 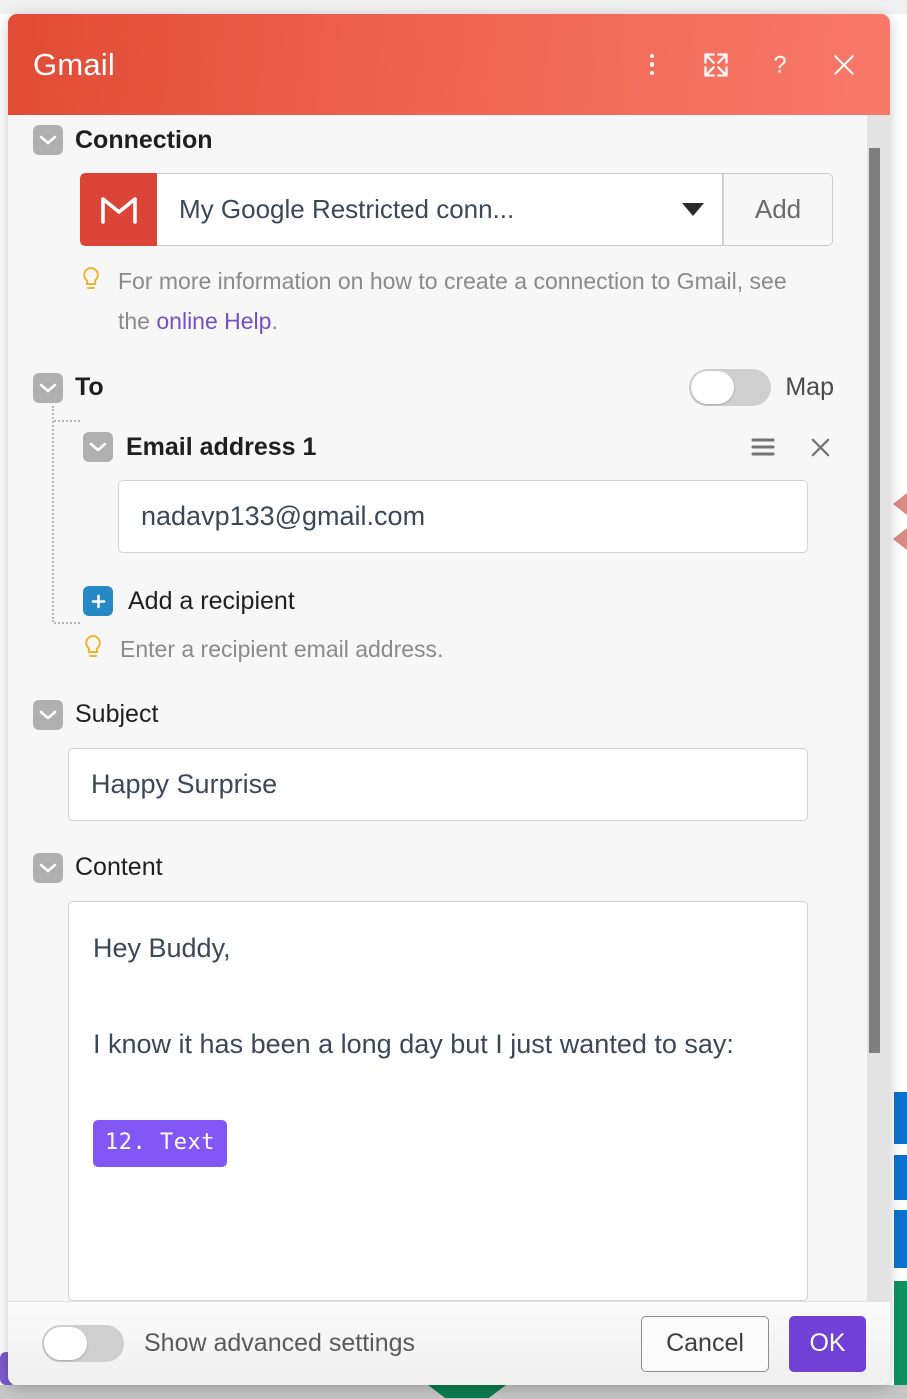 What do you see at coordinates (438, 1141) in the screenshot?
I see `content-token-line: 12. Text` at bounding box center [438, 1141].